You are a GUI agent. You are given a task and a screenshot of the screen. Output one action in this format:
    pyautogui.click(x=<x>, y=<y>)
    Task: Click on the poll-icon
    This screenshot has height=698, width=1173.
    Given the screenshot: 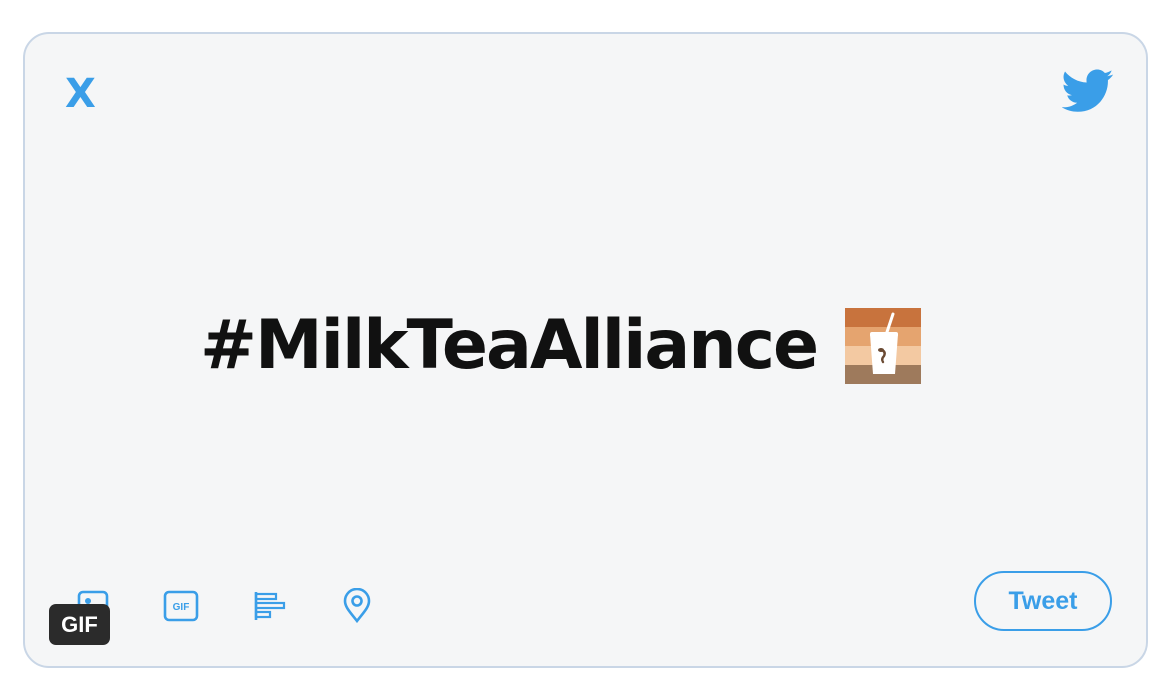 What is the action you would take?
    pyautogui.click(x=270, y=606)
    